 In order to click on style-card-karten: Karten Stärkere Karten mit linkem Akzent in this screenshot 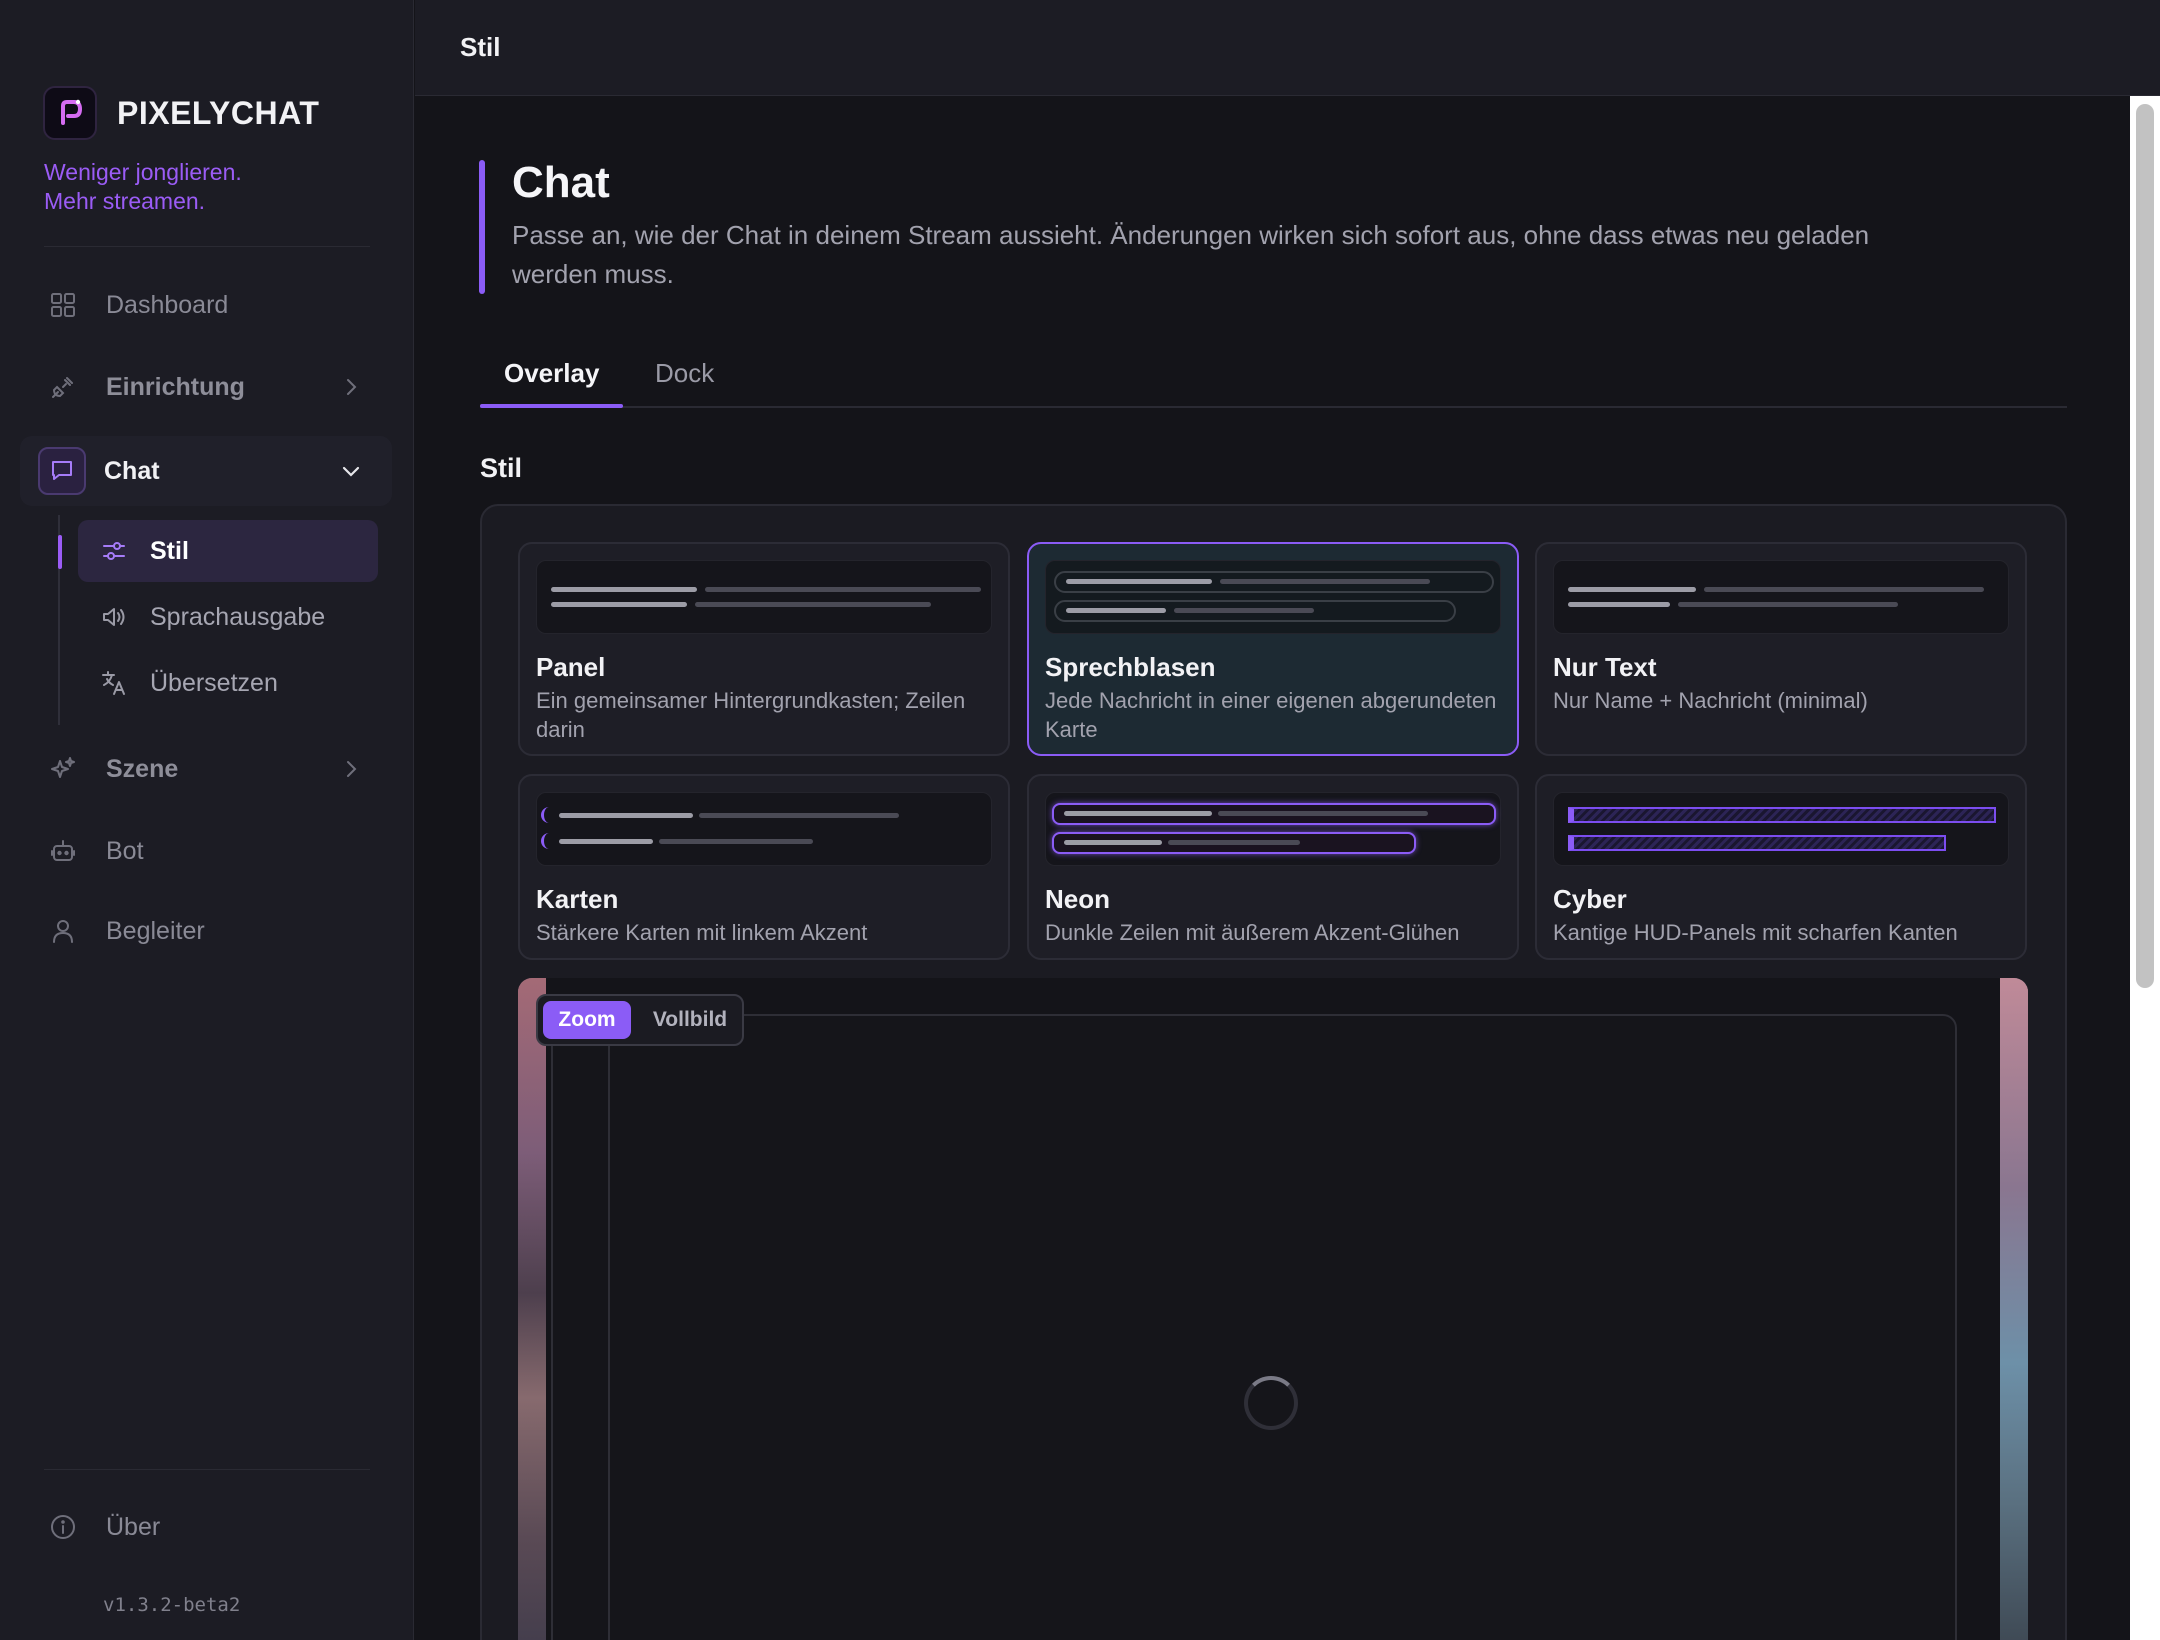, I will do `click(764, 867)`.